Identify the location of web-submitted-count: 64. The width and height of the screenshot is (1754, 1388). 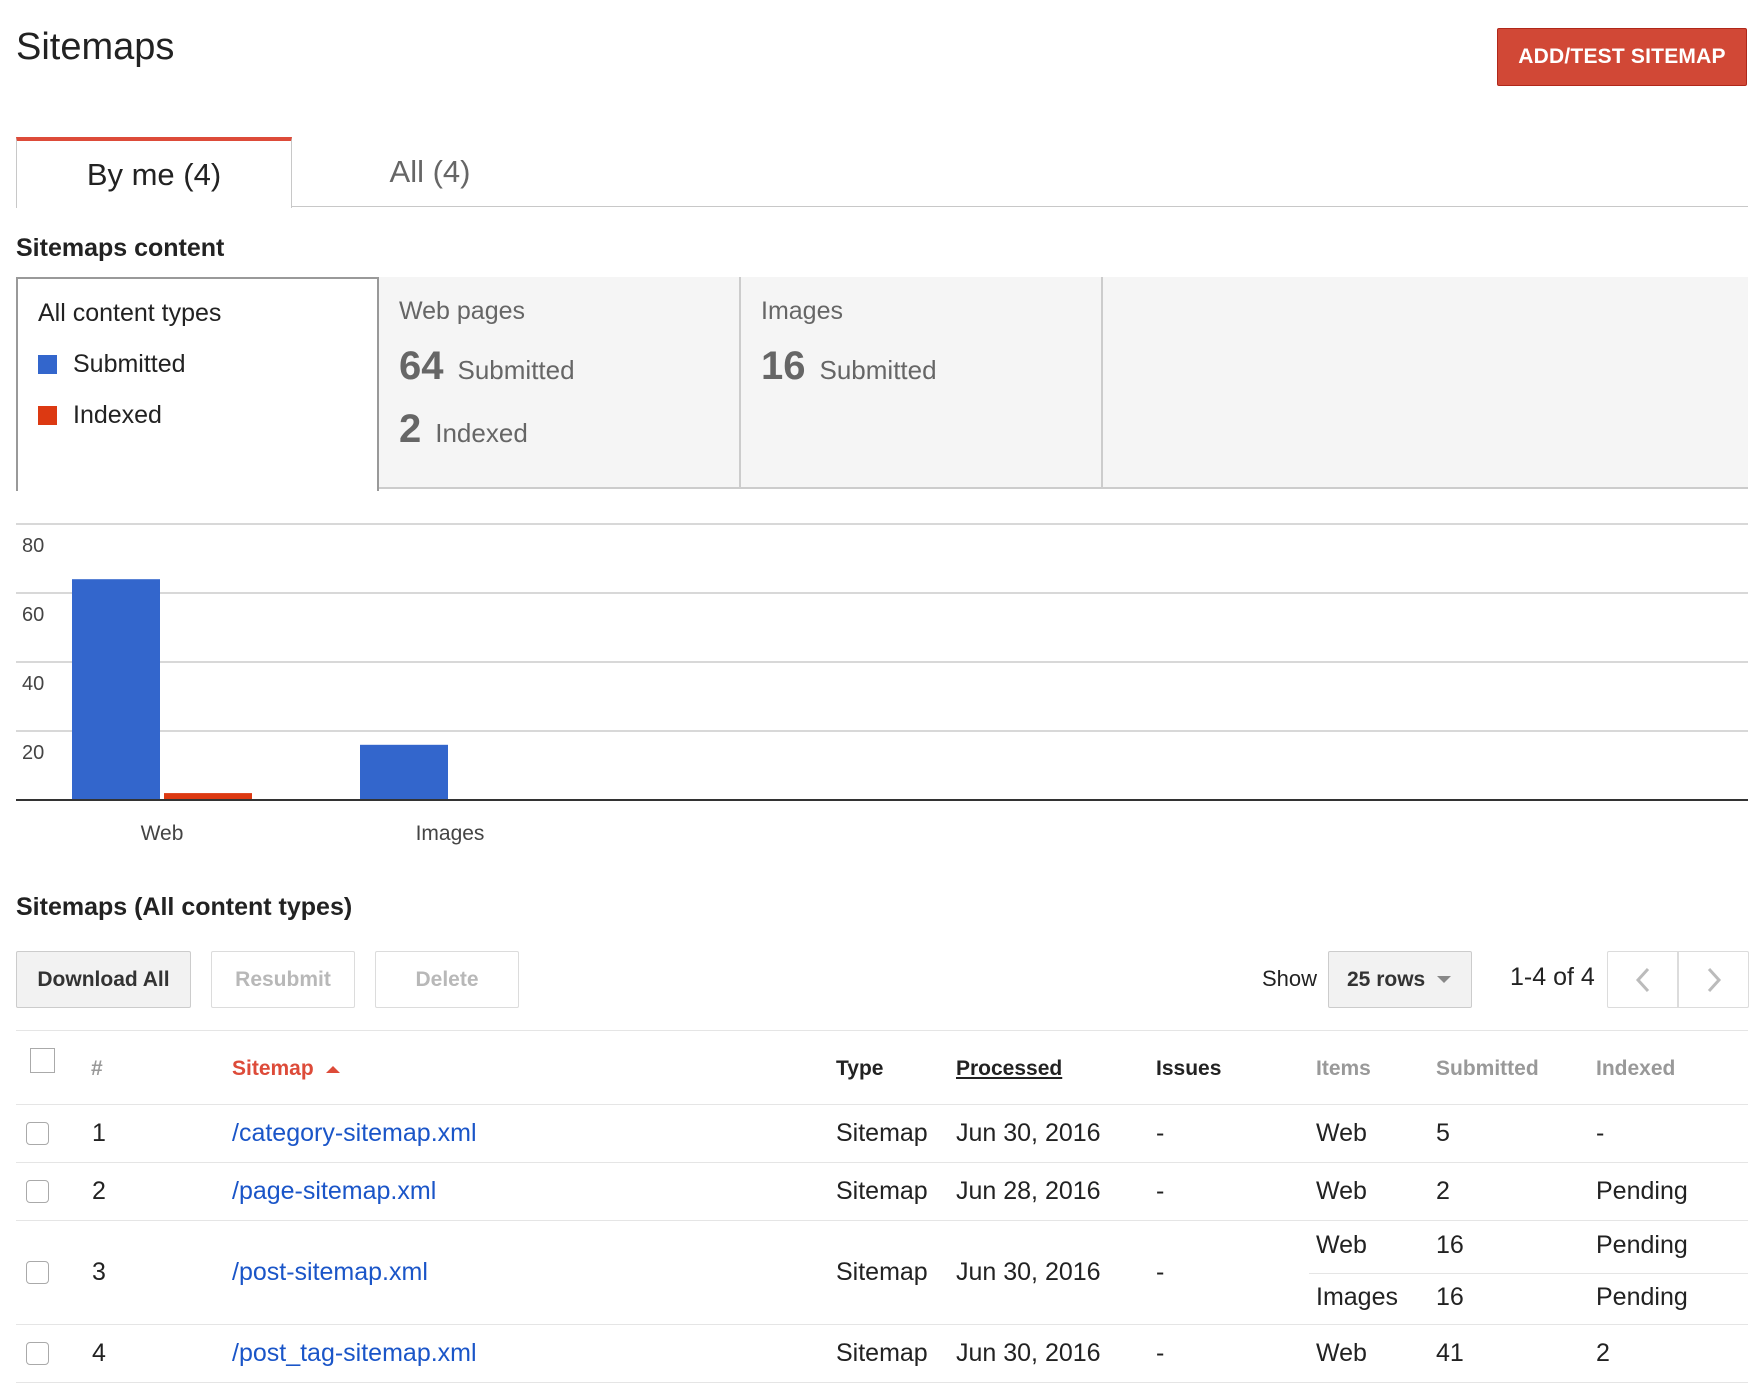
(421, 366).